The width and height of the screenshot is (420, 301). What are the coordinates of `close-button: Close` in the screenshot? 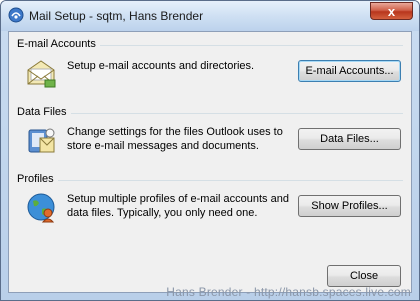 It's located at (364, 276).